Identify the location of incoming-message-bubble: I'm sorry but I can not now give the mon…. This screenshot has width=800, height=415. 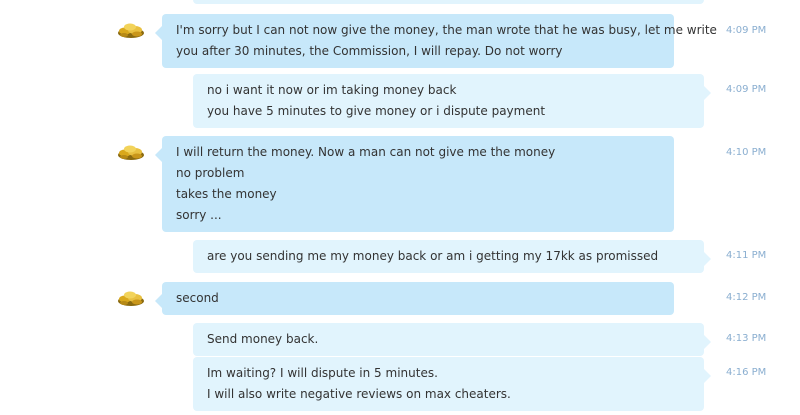
(436, 41).